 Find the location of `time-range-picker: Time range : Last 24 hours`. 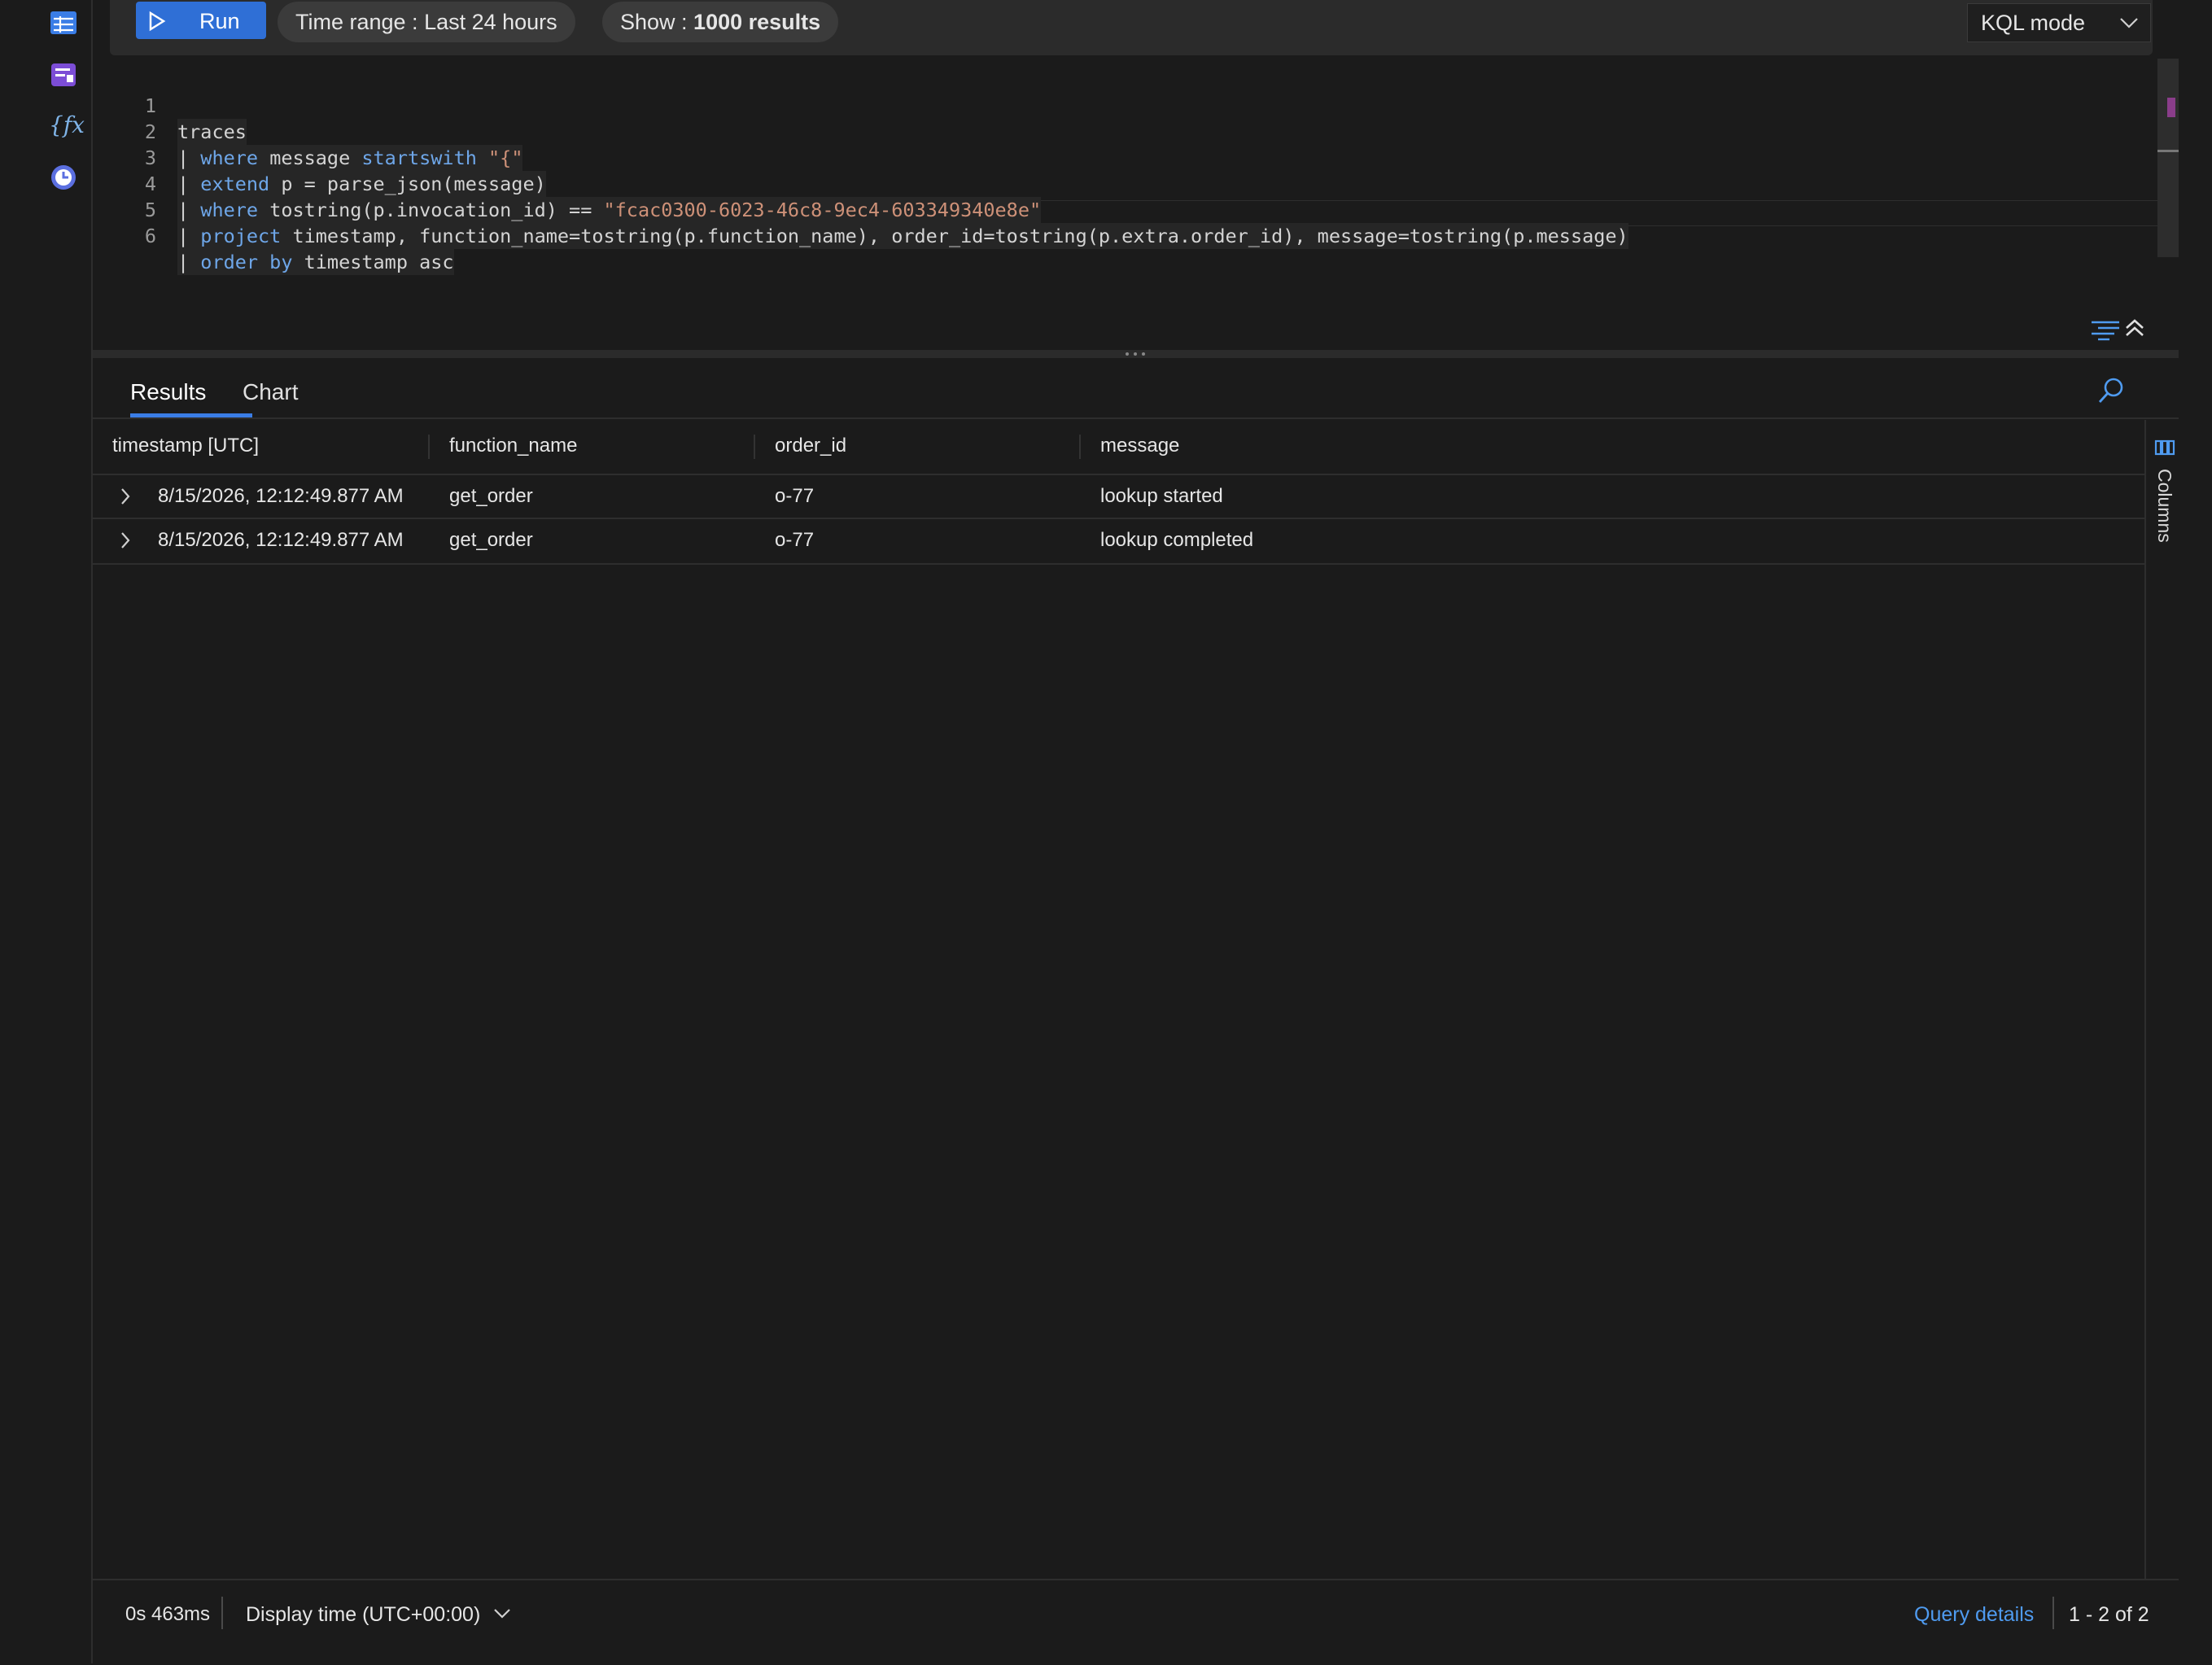

time-range-picker: Time range : Last 24 hours is located at coordinates (426, 22).